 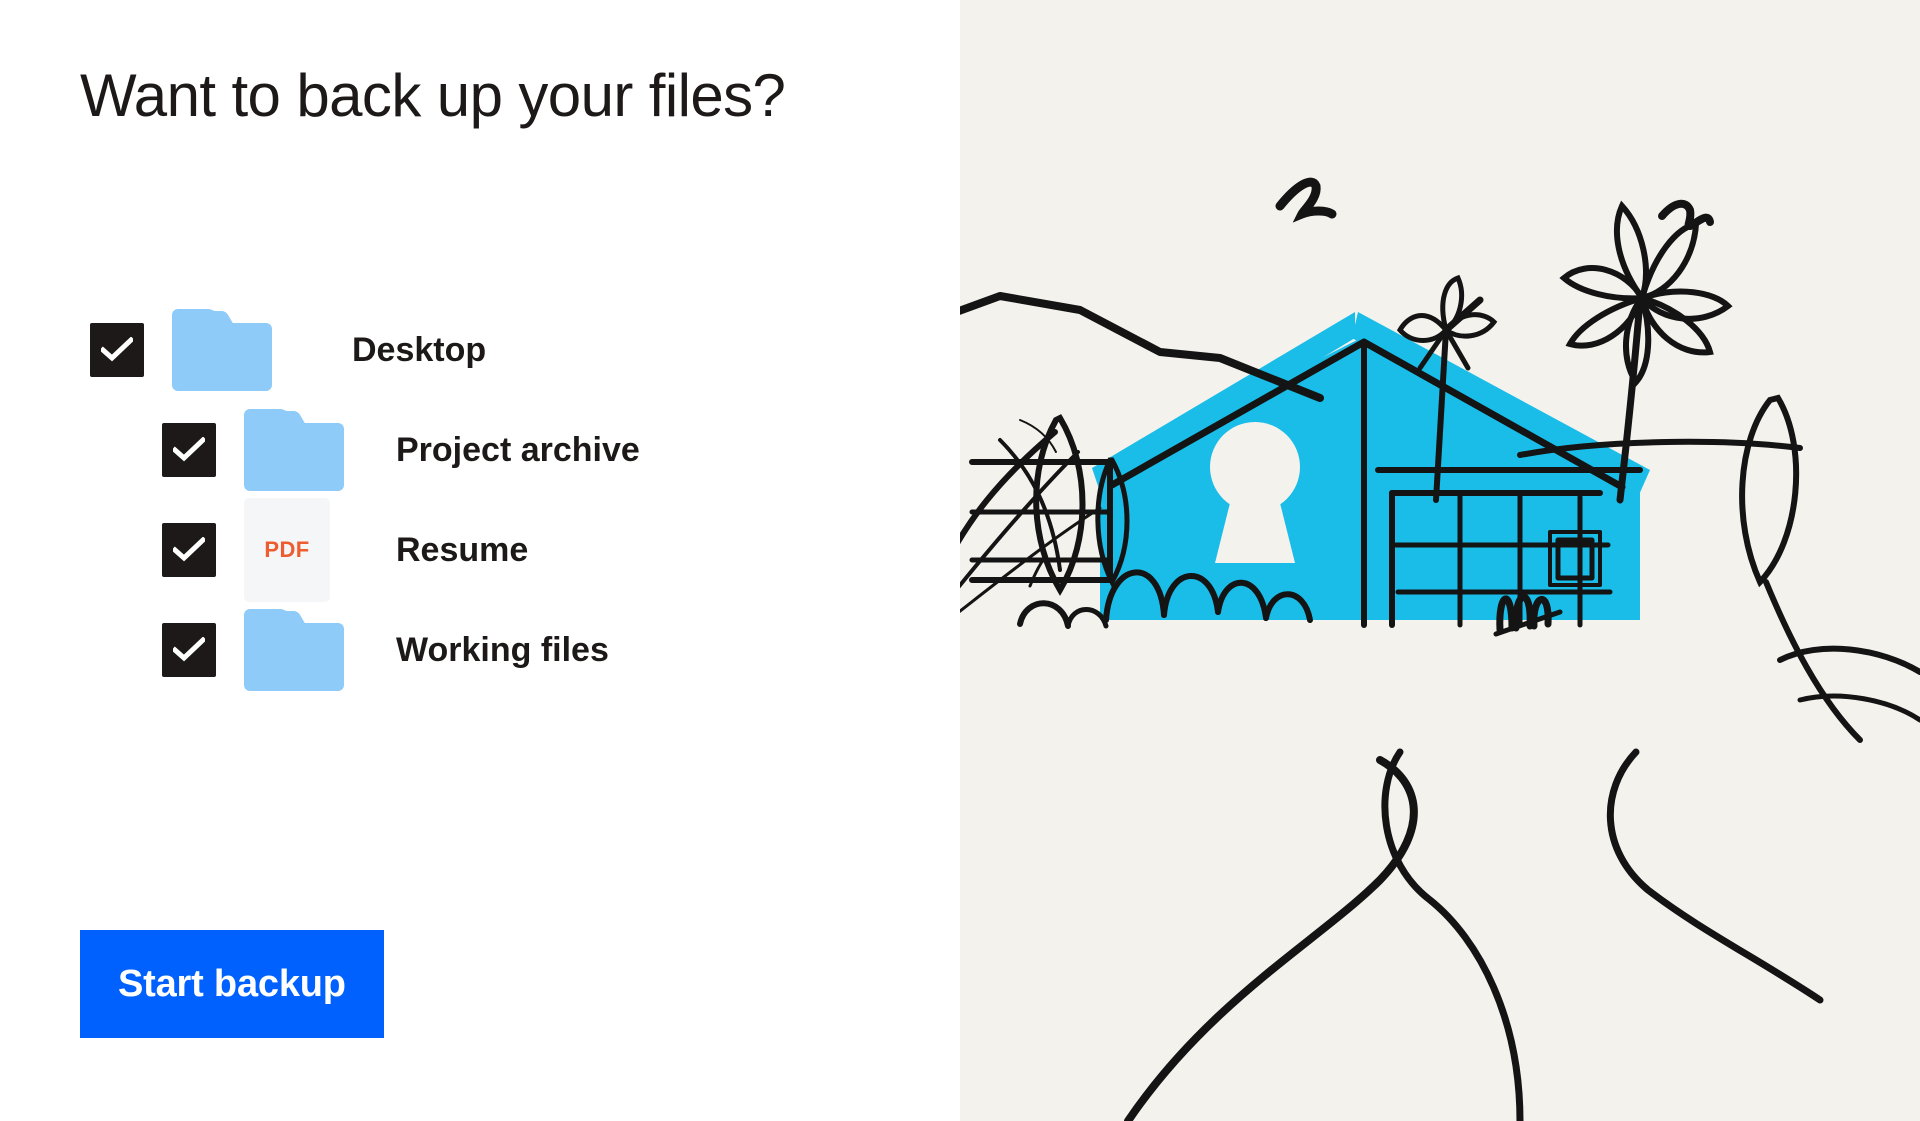 I want to click on icon-slot: PDF, so click(x=304, y=550).